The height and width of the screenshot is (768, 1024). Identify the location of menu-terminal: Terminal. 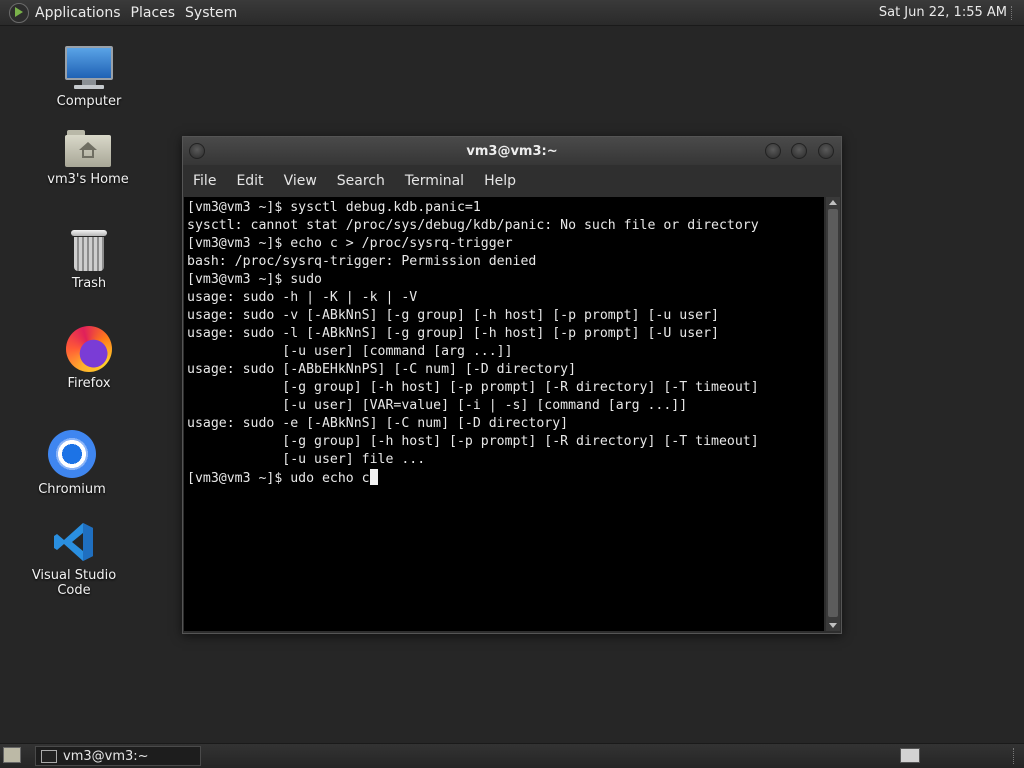
(434, 181).